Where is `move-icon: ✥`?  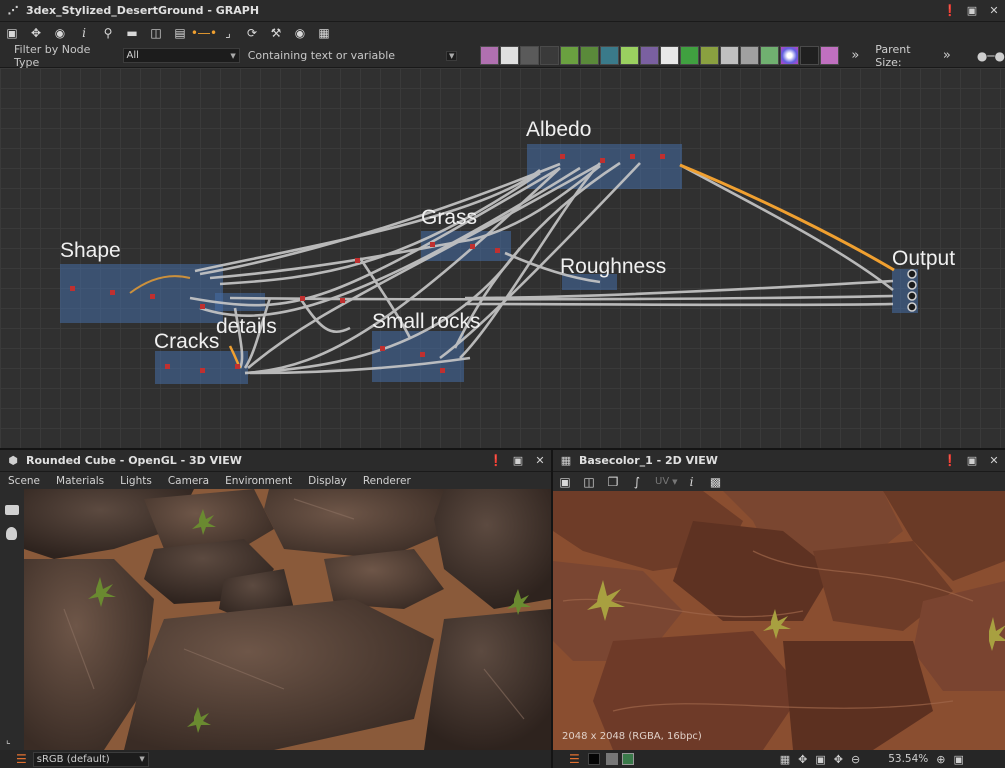 move-icon: ✥ is located at coordinates (802, 759).